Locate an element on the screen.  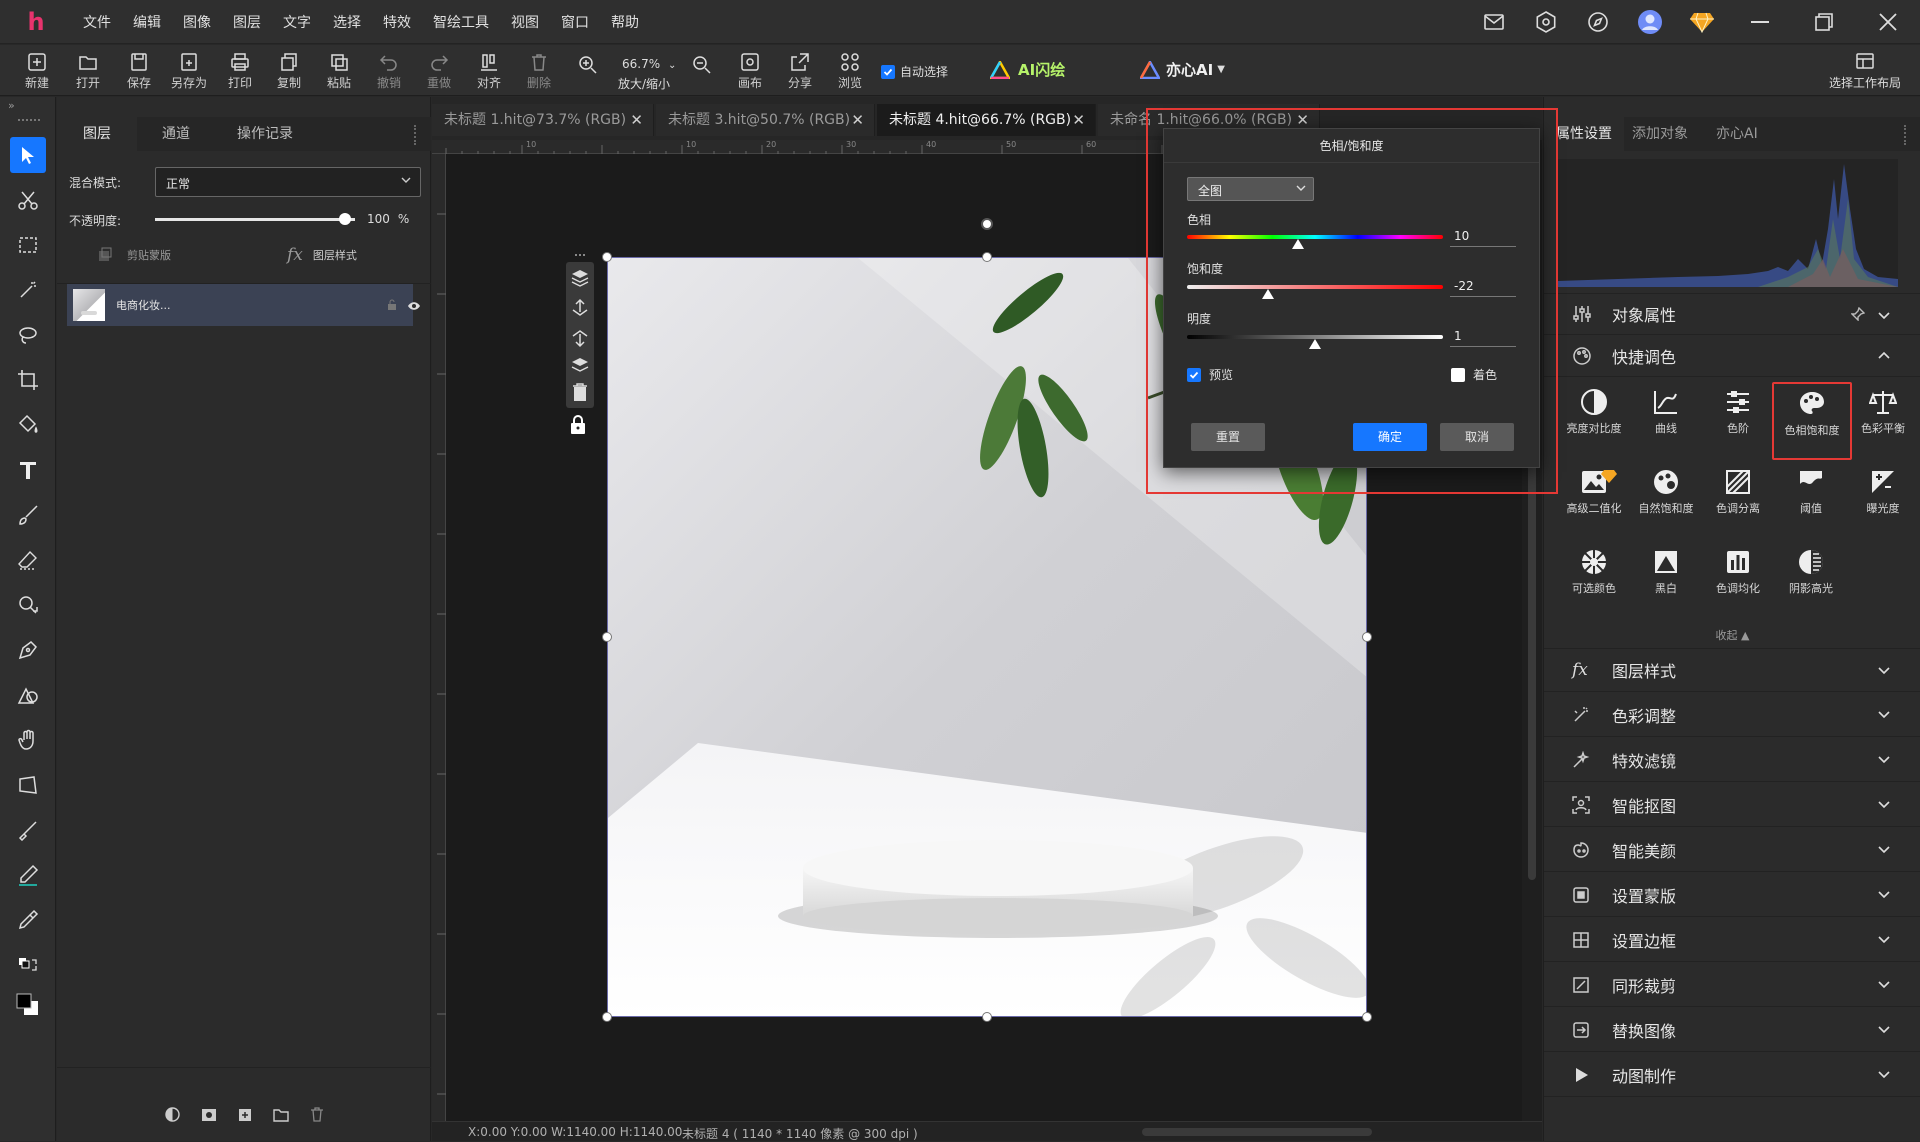
doc-tab-3-active: 未标题 4.hit@66.7% (RGB) ✕ is located at coordinates (986, 120).